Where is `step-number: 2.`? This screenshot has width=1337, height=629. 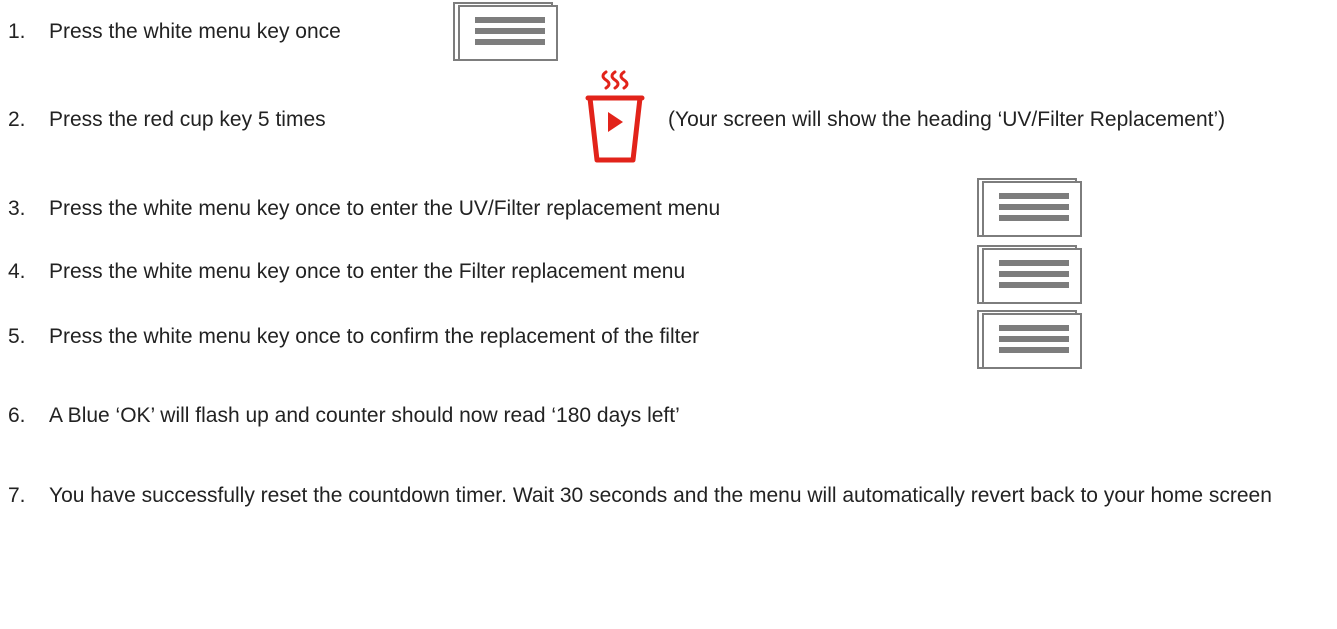 step-number: 2. is located at coordinates (17, 119).